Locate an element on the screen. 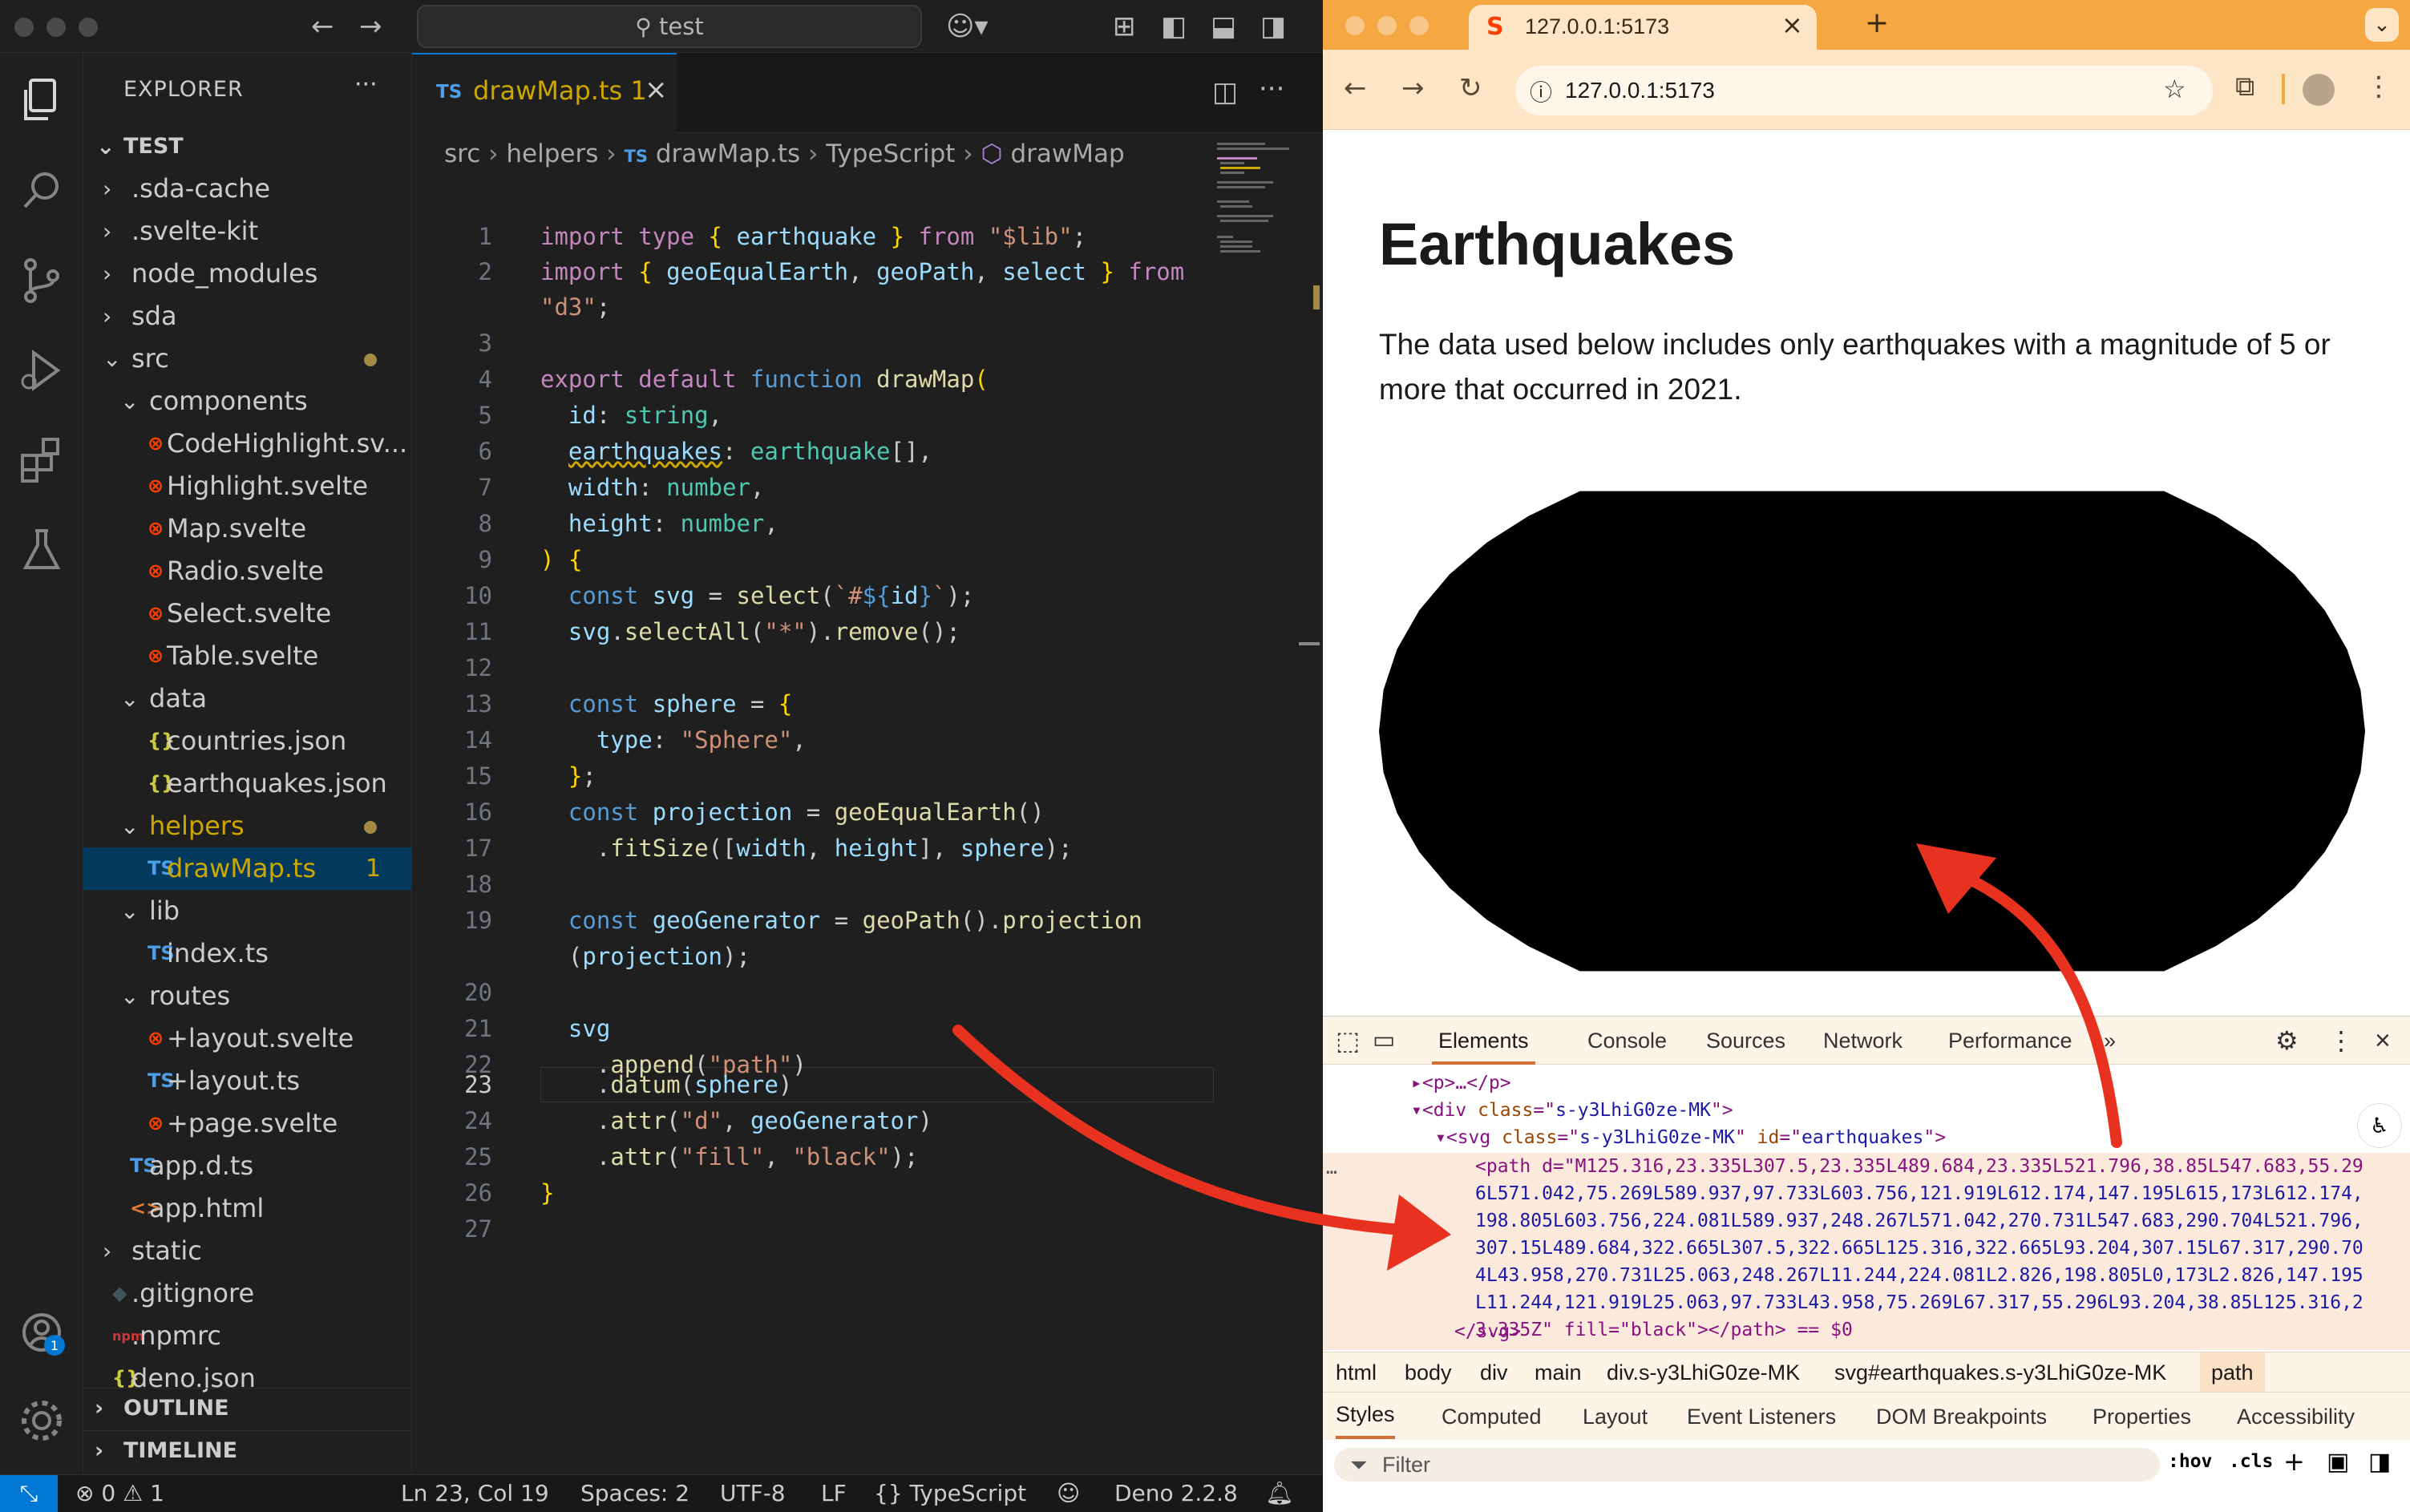 Image resolution: width=2410 pixels, height=1512 pixels. close-tab-icon: × is located at coordinates (1792, 25).